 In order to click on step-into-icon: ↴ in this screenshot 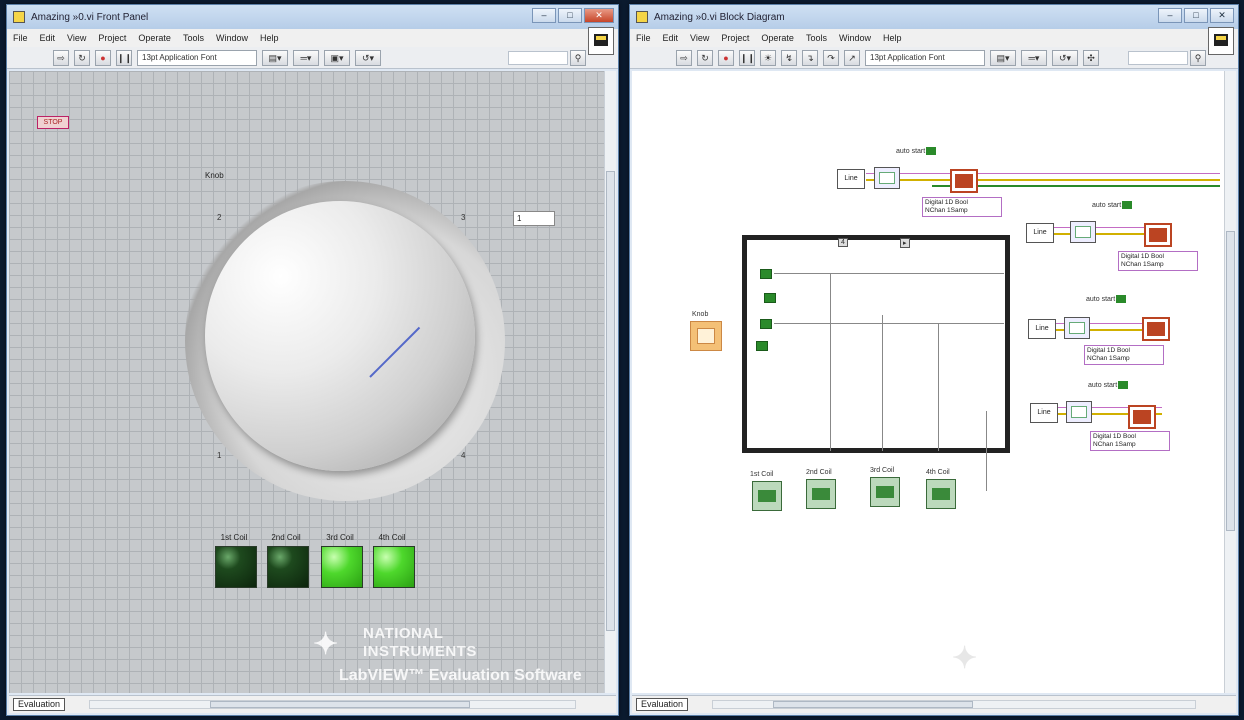, I will do `click(810, 57)`.